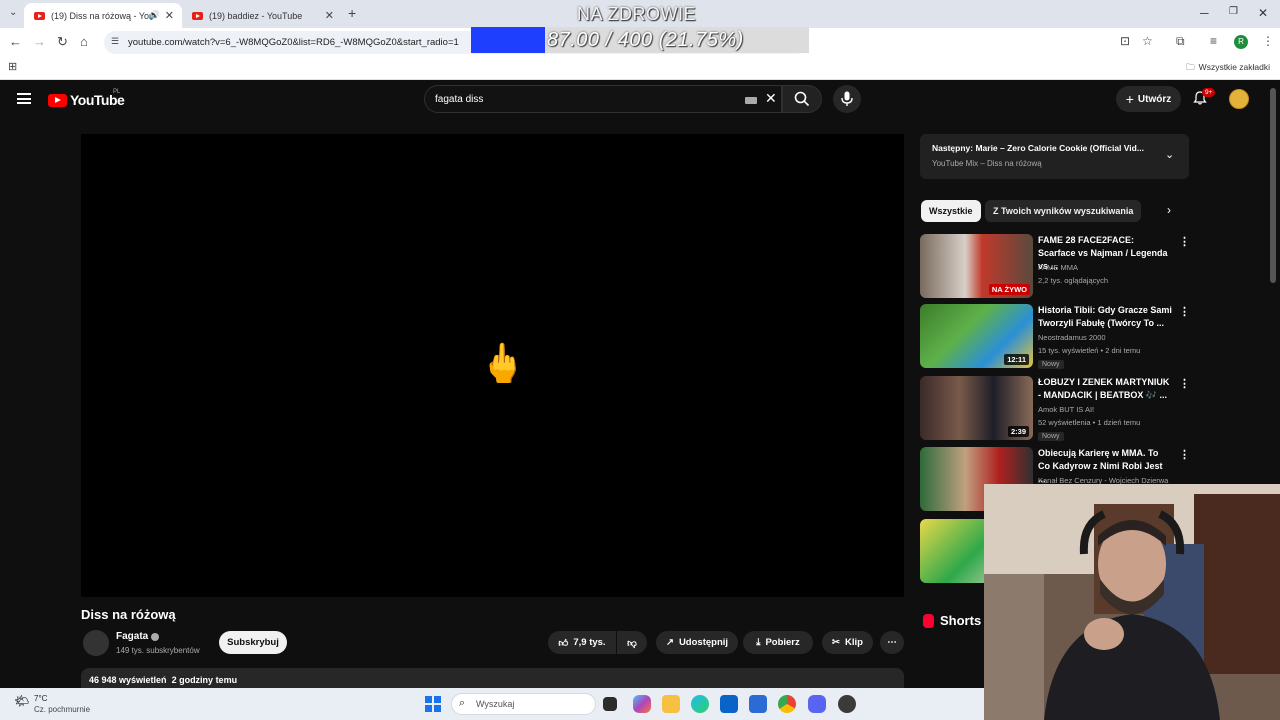 This screenshot has width=1280, height=720. Describe the element at coordinates (1051, 436) in the screenshot. I see `new-badge: Nowy` at that location.